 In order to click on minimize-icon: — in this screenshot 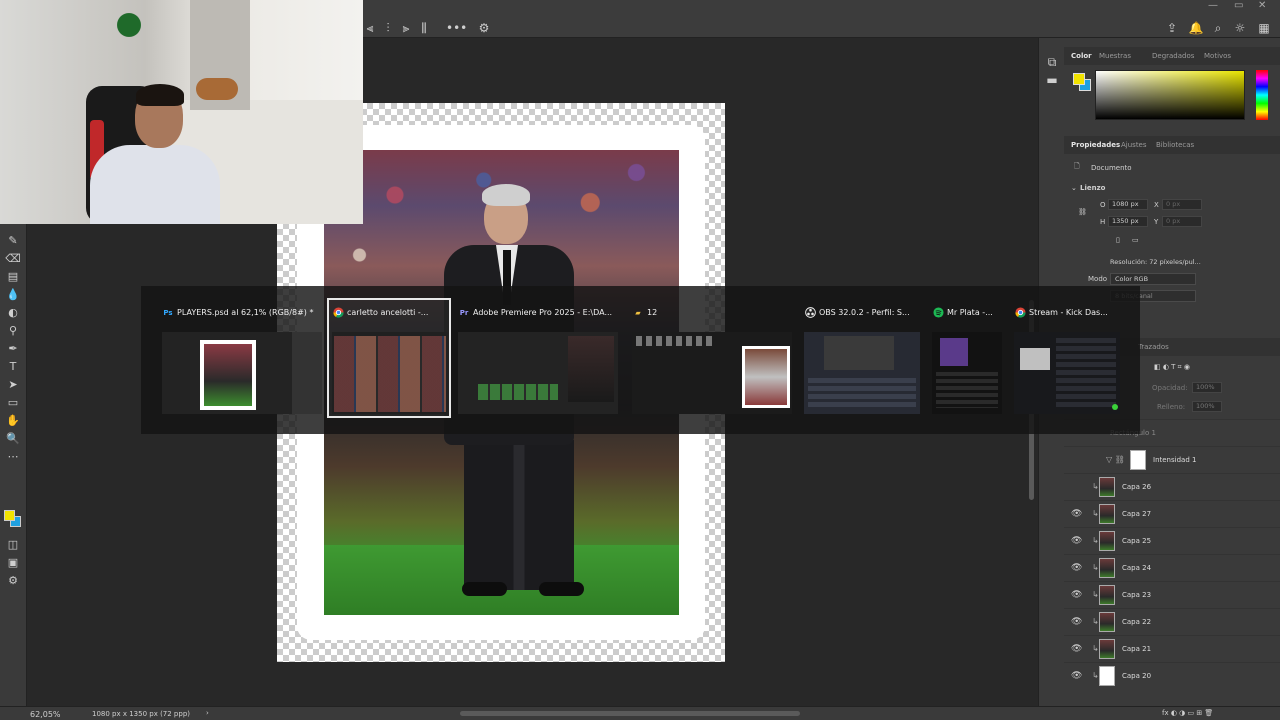, I will do `click(1213, 5)`.